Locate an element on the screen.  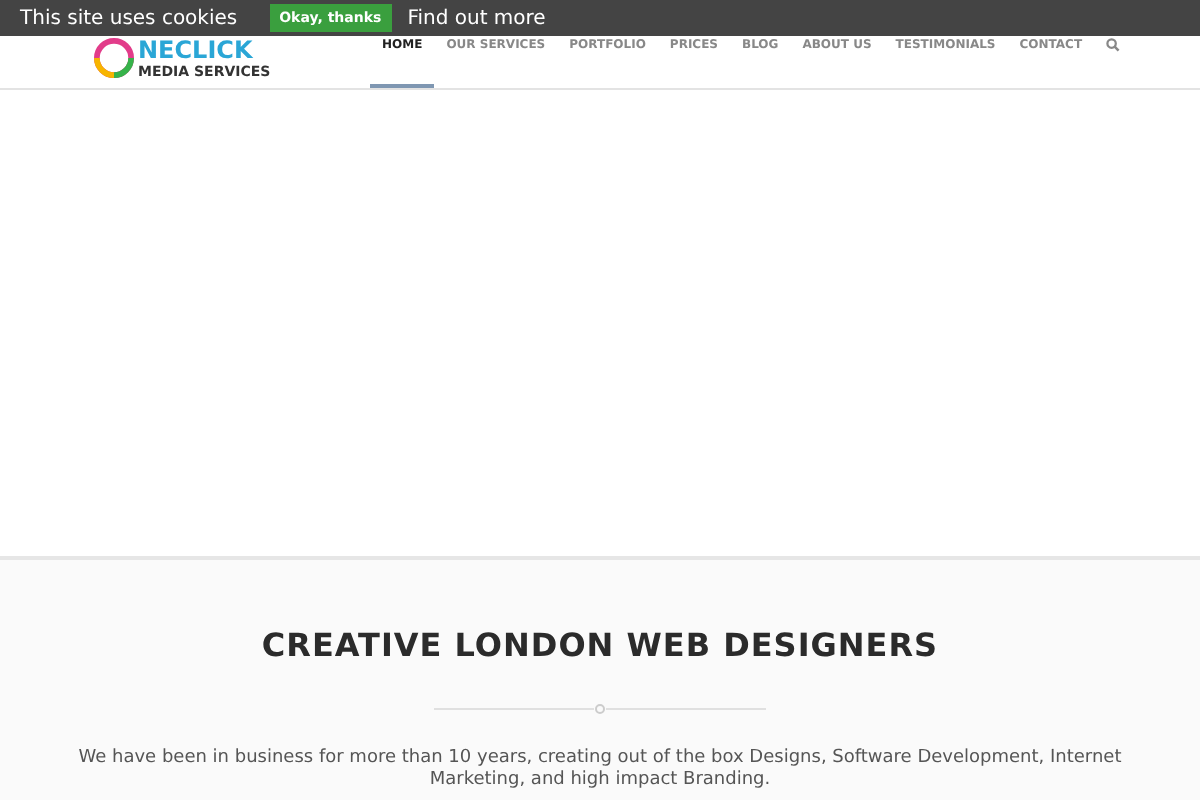
logo-icon is located at coordinates (114, 58).